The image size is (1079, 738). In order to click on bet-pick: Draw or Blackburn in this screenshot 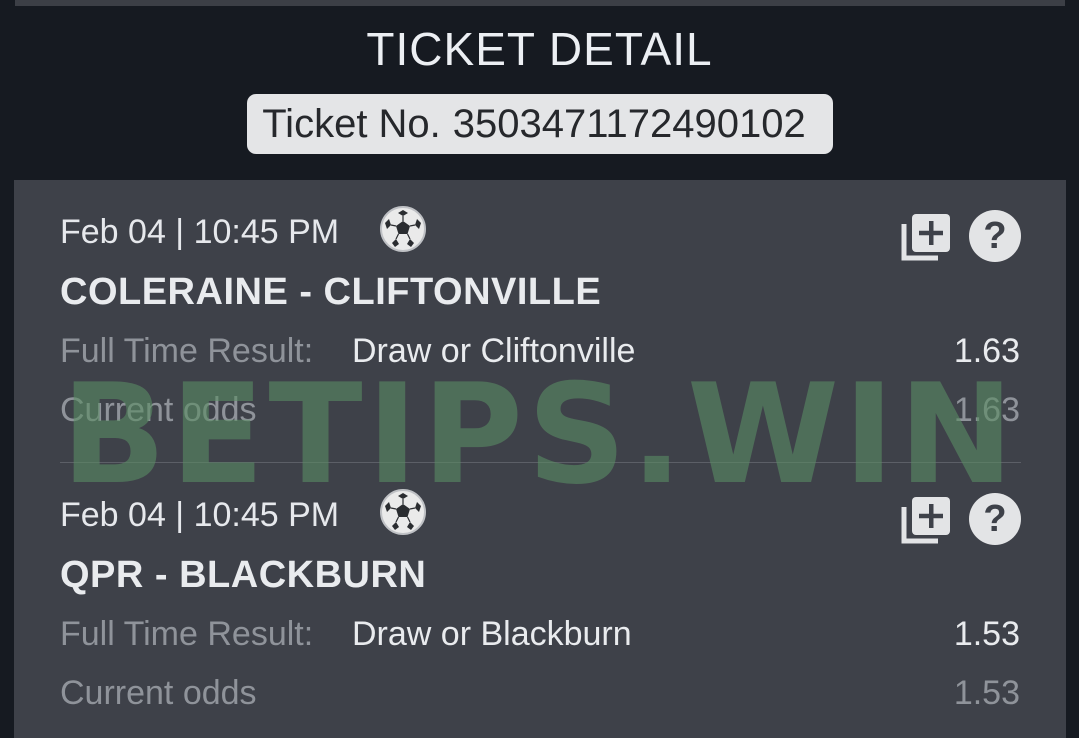, I will do `click(492, 634)`.